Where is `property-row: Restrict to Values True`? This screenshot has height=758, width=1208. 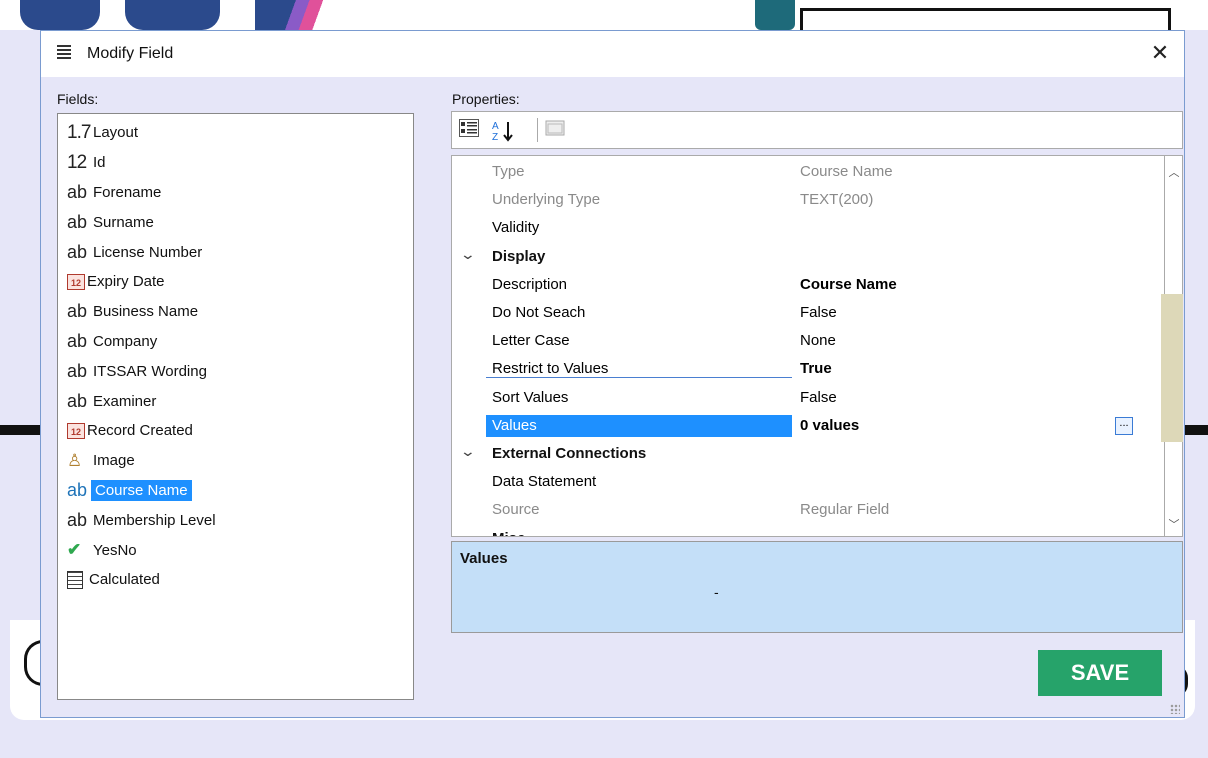
property-row: Restrict to Values True is located at coordinates (802, 369).